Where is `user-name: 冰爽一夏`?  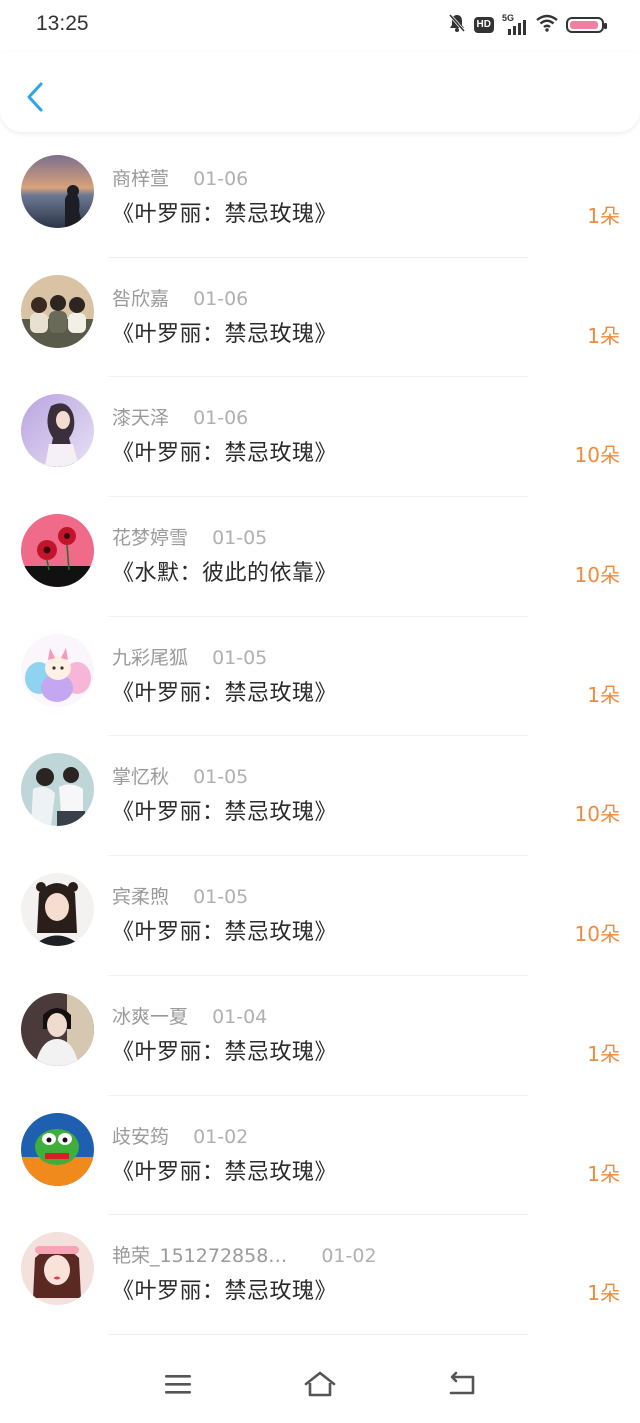 user-name: 冰爽一夏 is located at coordinates (150, 1016).